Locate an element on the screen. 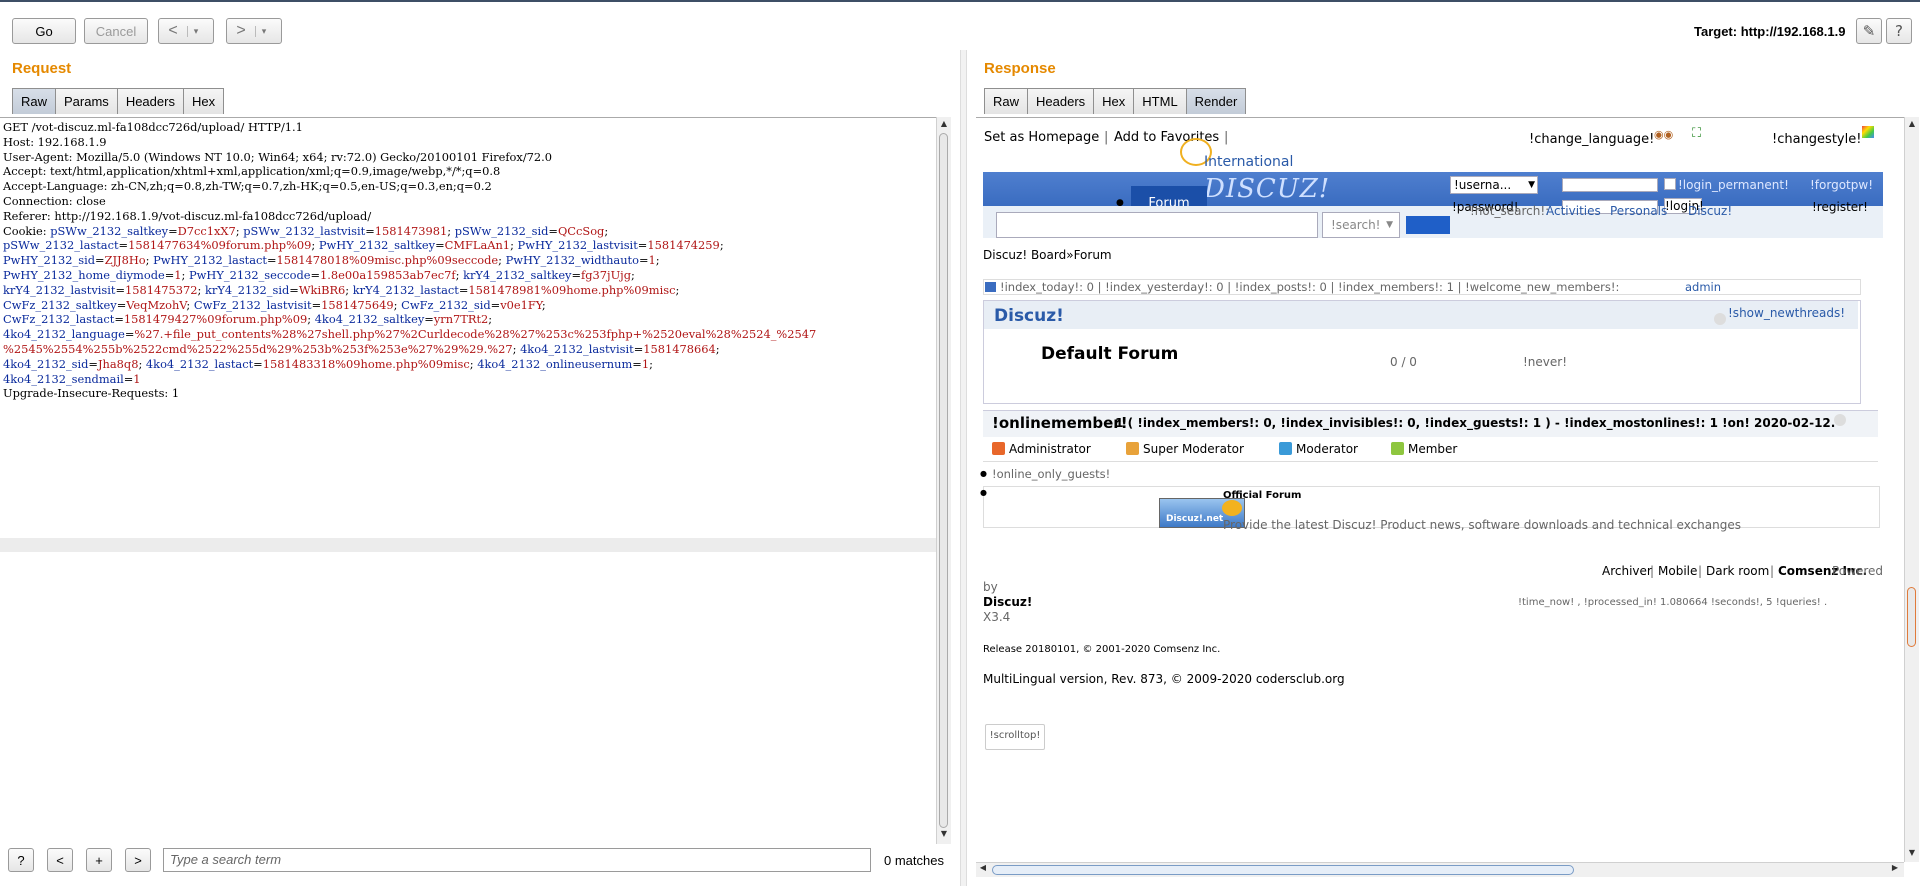 This screenshot has width=1920, height=886. nav-discuz-link: Discuz! is located at coordinates (1710, 211).